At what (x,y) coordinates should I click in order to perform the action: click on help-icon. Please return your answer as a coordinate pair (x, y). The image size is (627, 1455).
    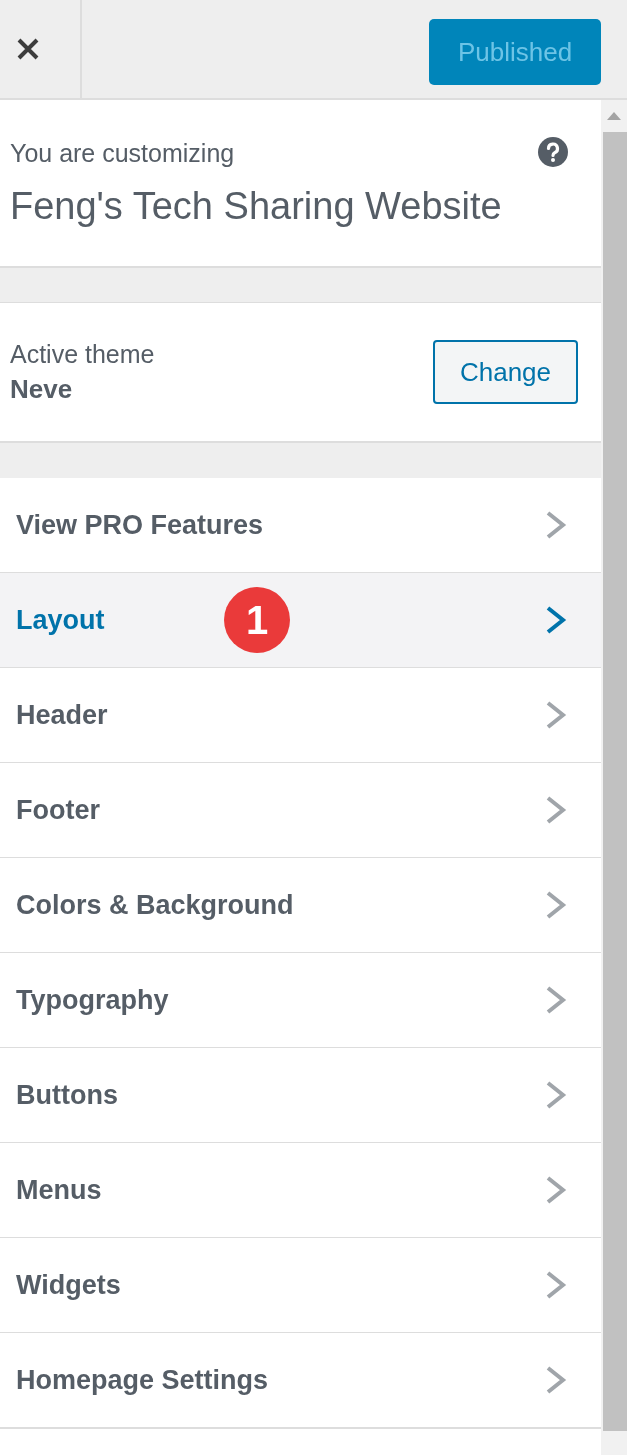
    Looking at the image, I should click on (553, 152).